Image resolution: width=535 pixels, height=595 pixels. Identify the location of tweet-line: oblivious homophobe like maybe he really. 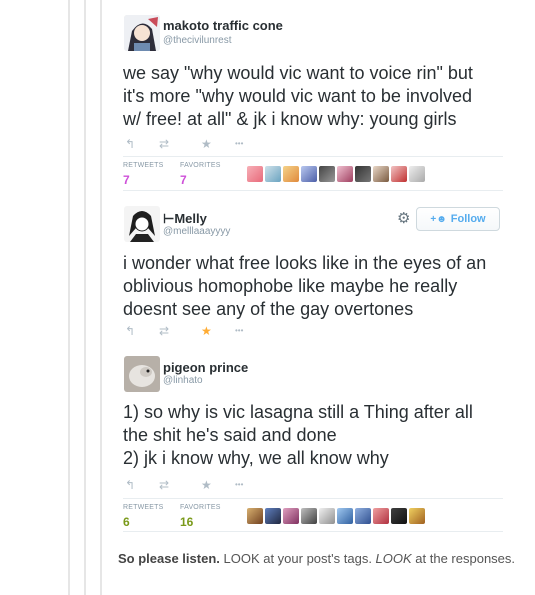
(290, 286).